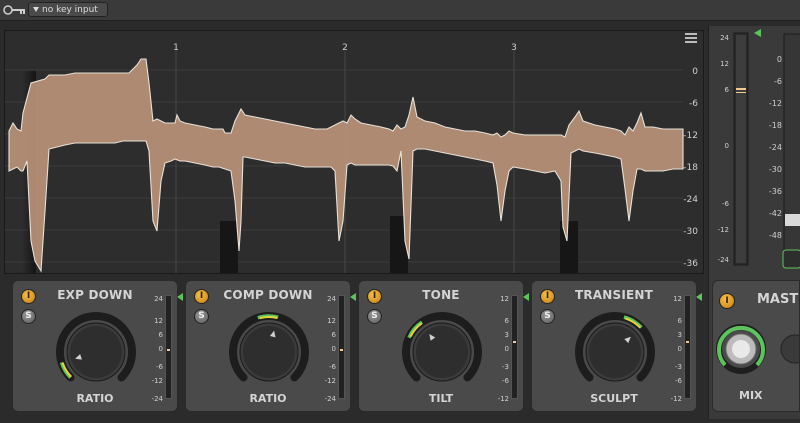  What do you see at coordinates (441, 295) in the screenshot?
I see `module-title: TONE` at bounding box center [441, 295].